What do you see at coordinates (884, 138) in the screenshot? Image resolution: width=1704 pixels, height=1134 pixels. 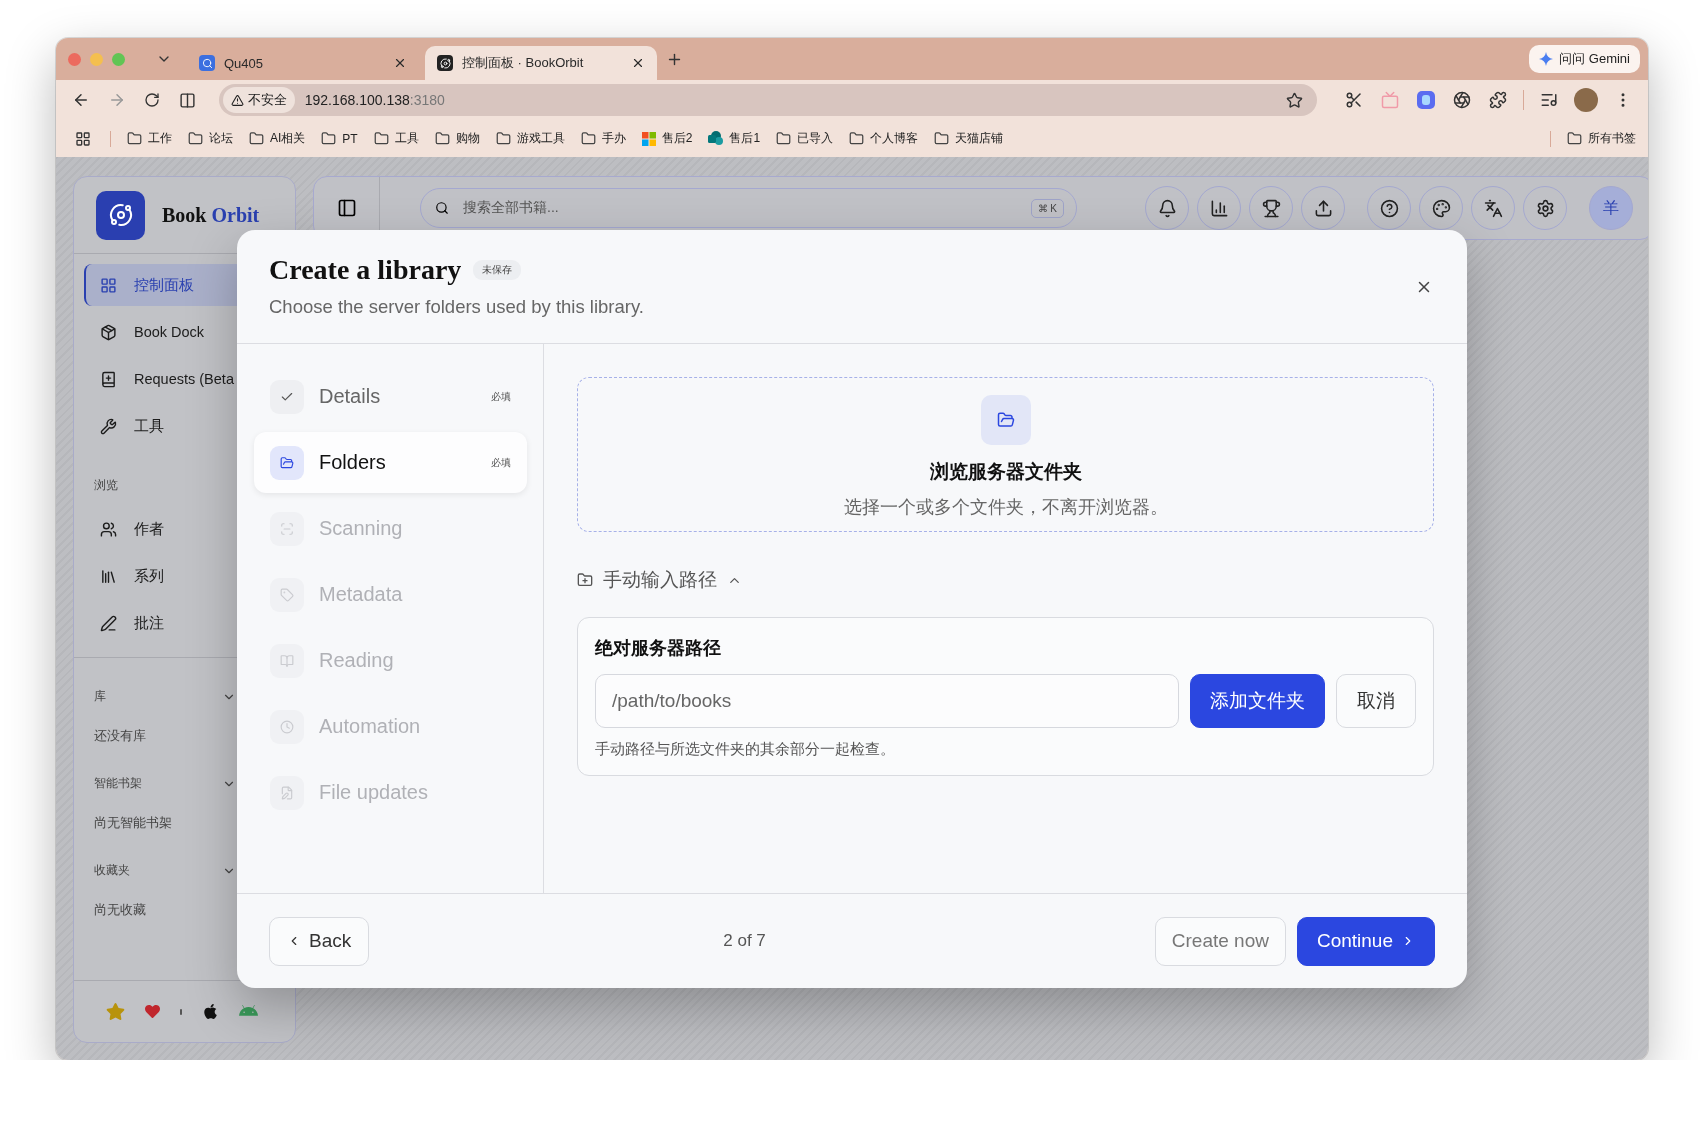 I see `bookmark: 个人博客` at bounding box center [884, 138].